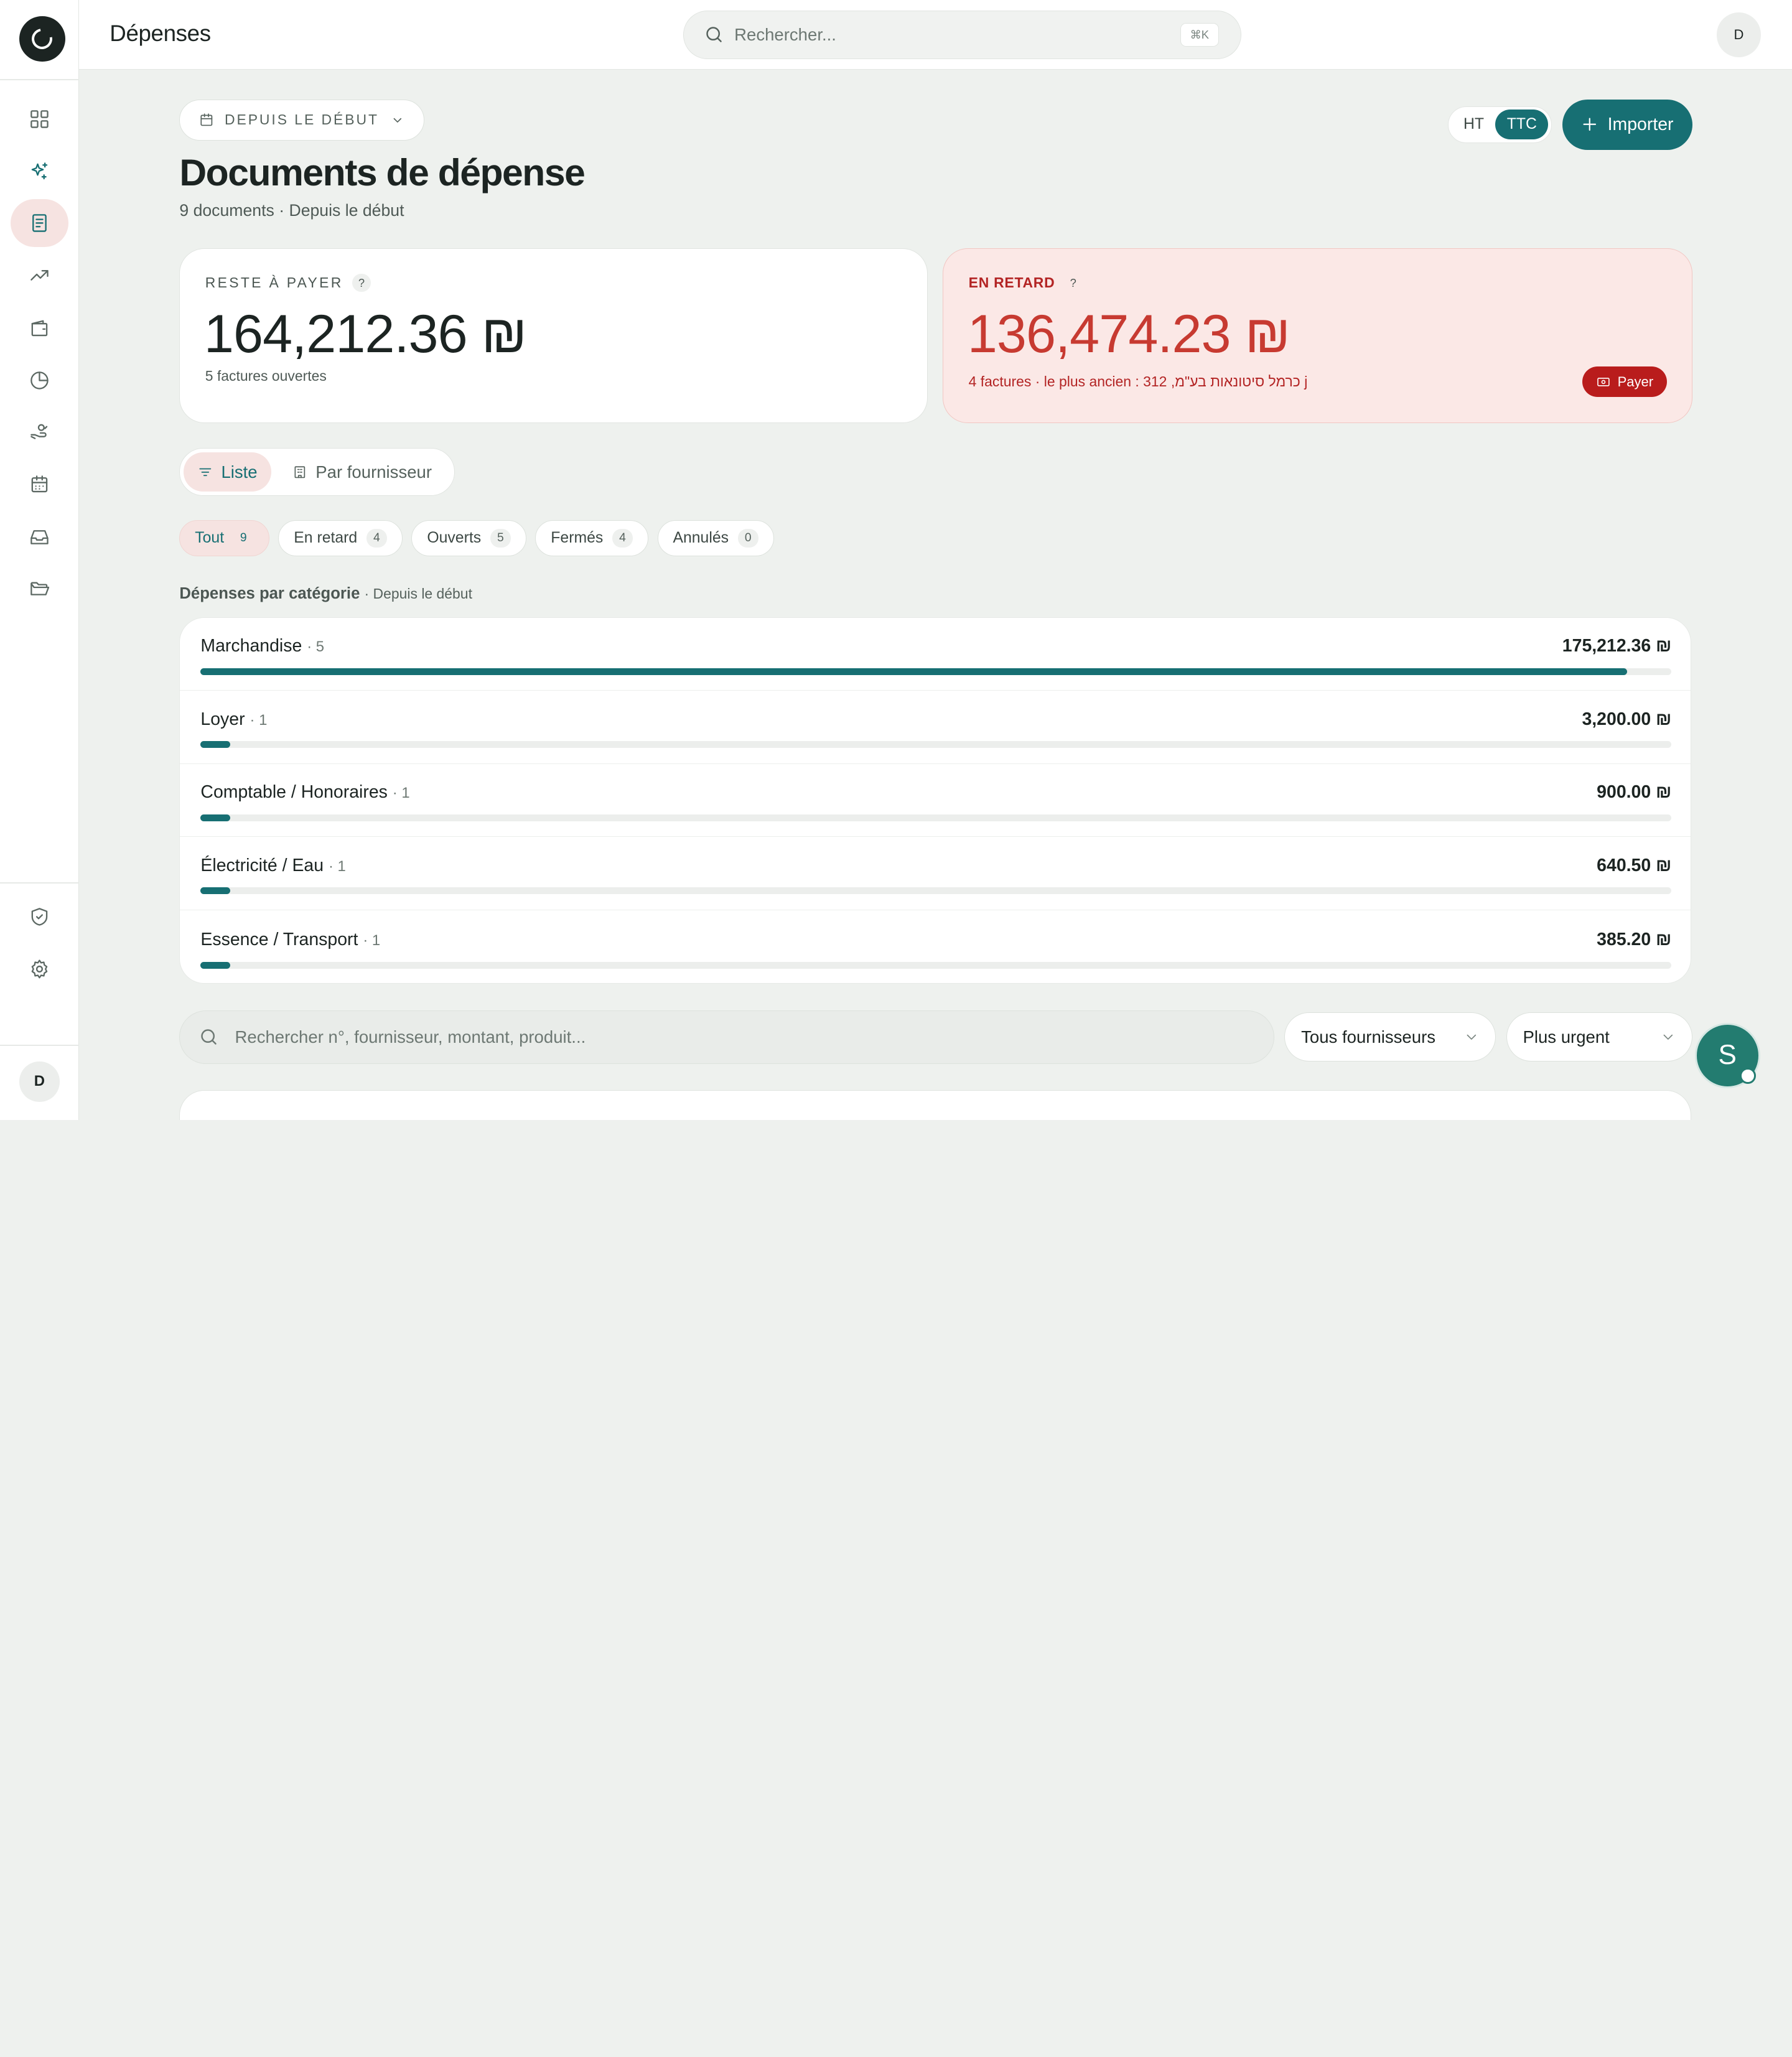 The height and width of the screenshot is (2057, 1792). Describe the element at coordinates (40, 484) in the screenshot. I see `sidebar-item-calendar` at that location.